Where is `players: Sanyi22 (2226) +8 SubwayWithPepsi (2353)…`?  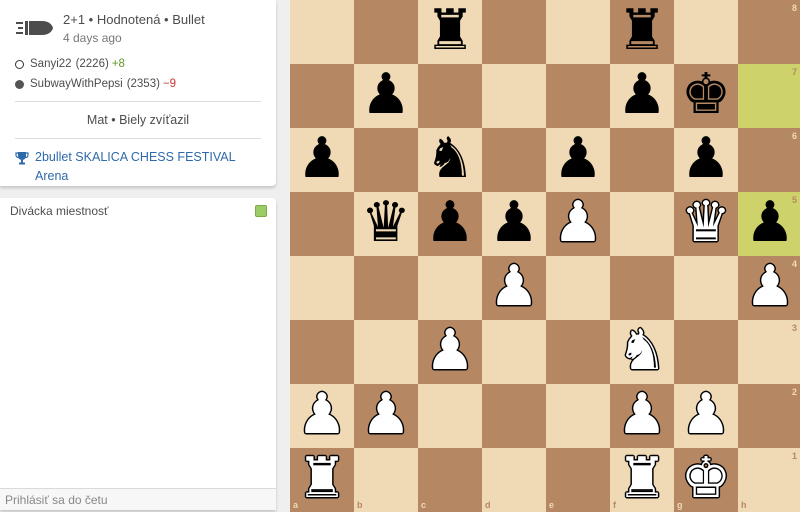
players: Sanyi22 (2226) +8 SubwayWithPepsi (2353)… is located at coordinates (138, 74).